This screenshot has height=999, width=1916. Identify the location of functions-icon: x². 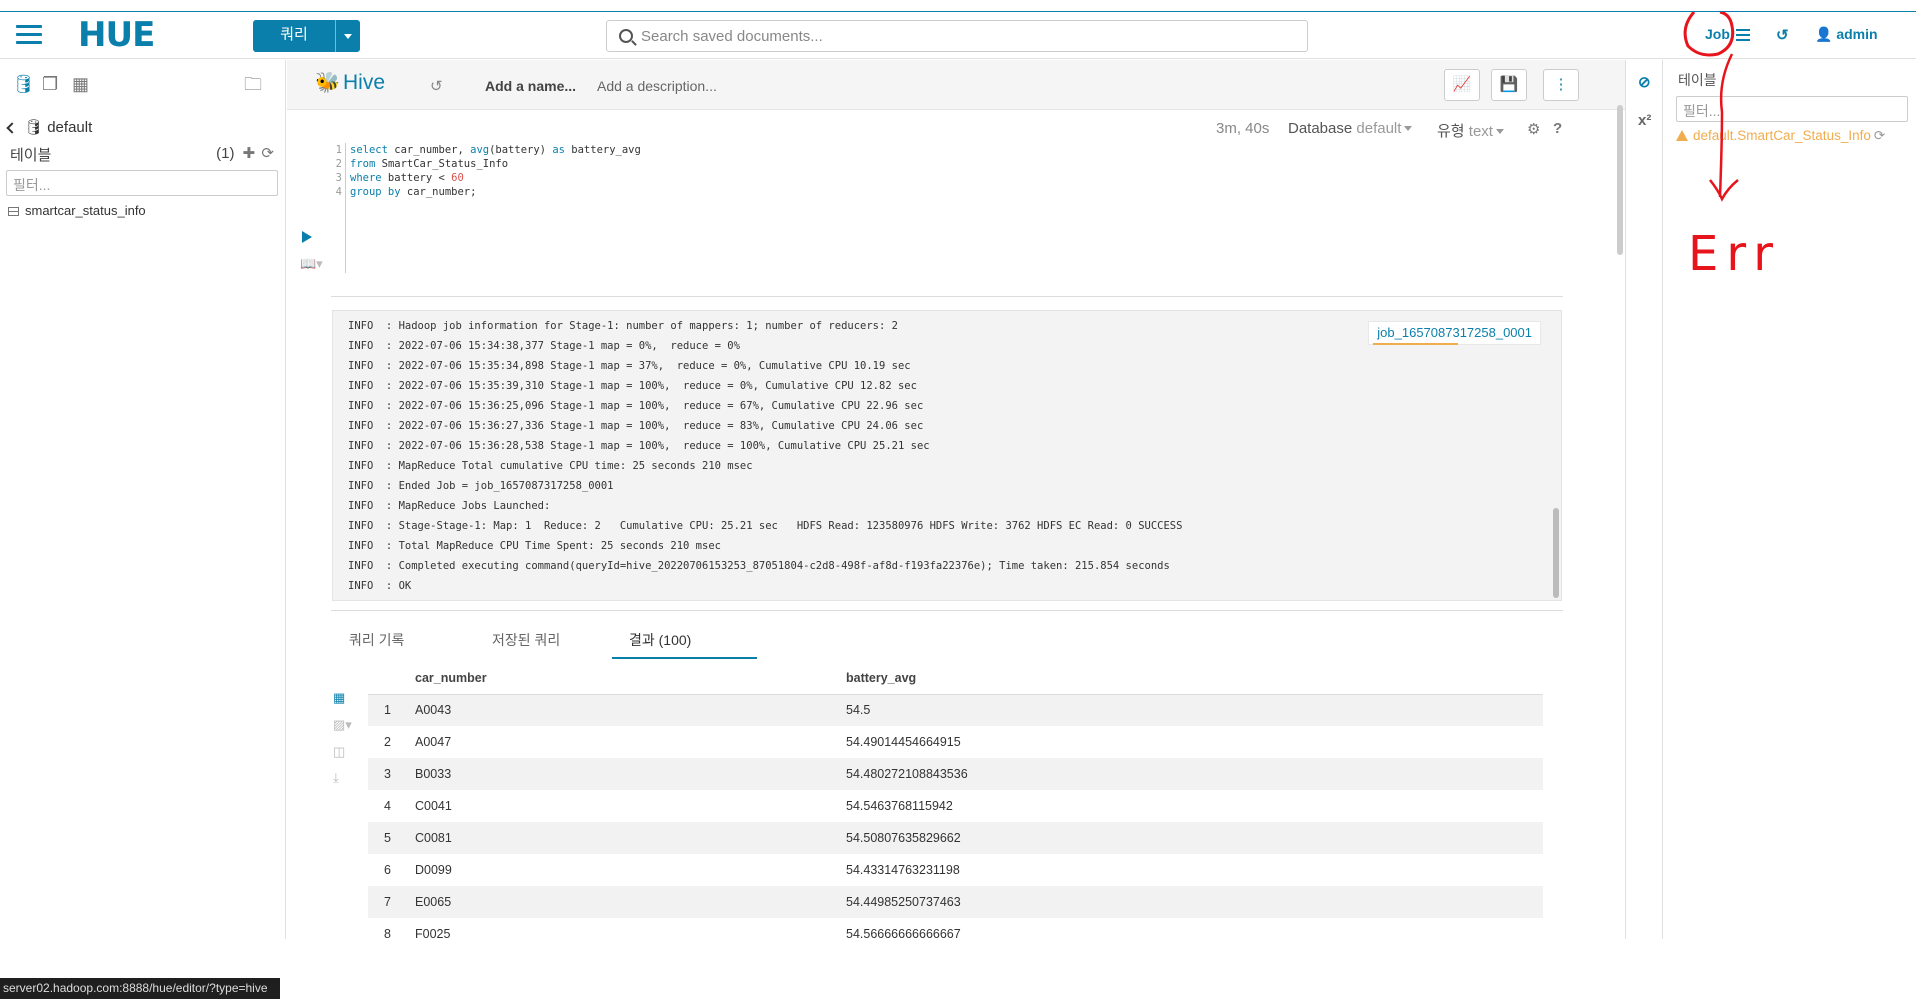
(1644, 120).